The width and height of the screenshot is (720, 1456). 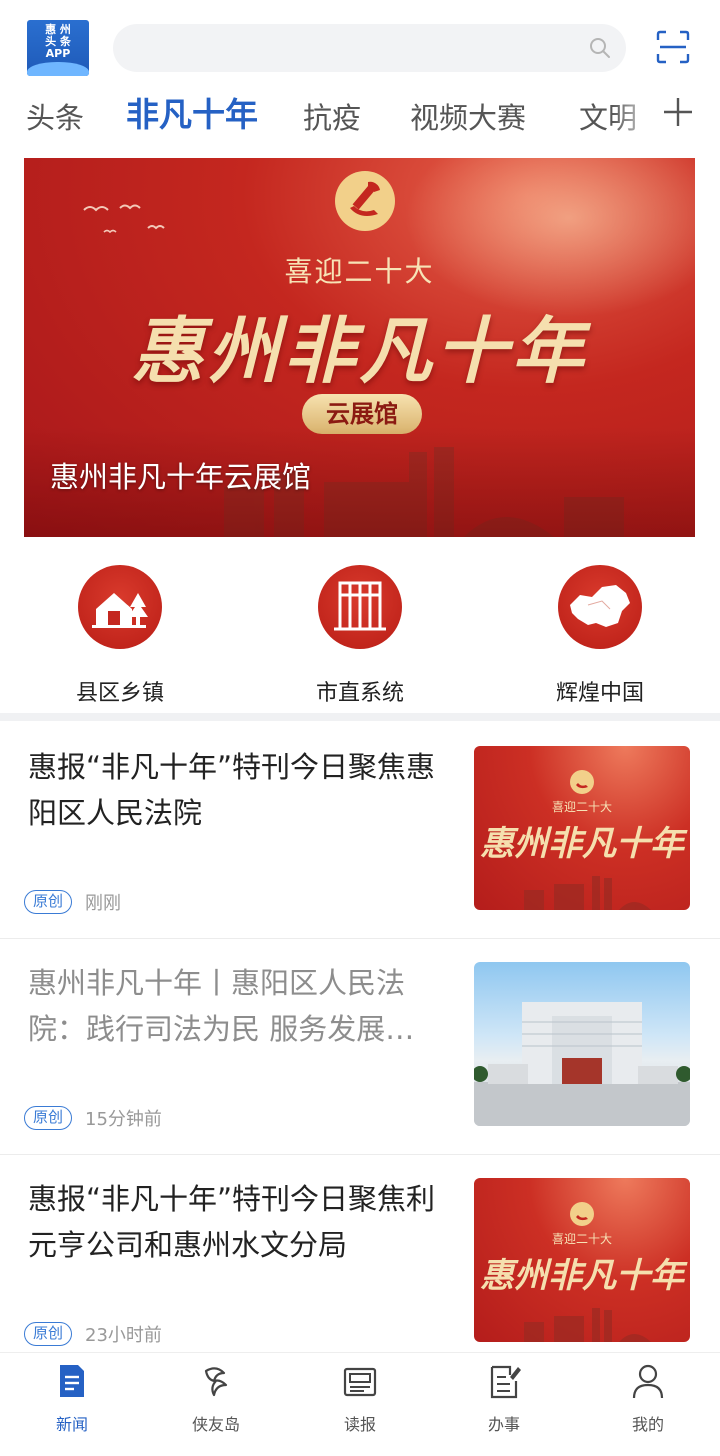 I want to click on china-map-icon, so click(x=600, y=607).